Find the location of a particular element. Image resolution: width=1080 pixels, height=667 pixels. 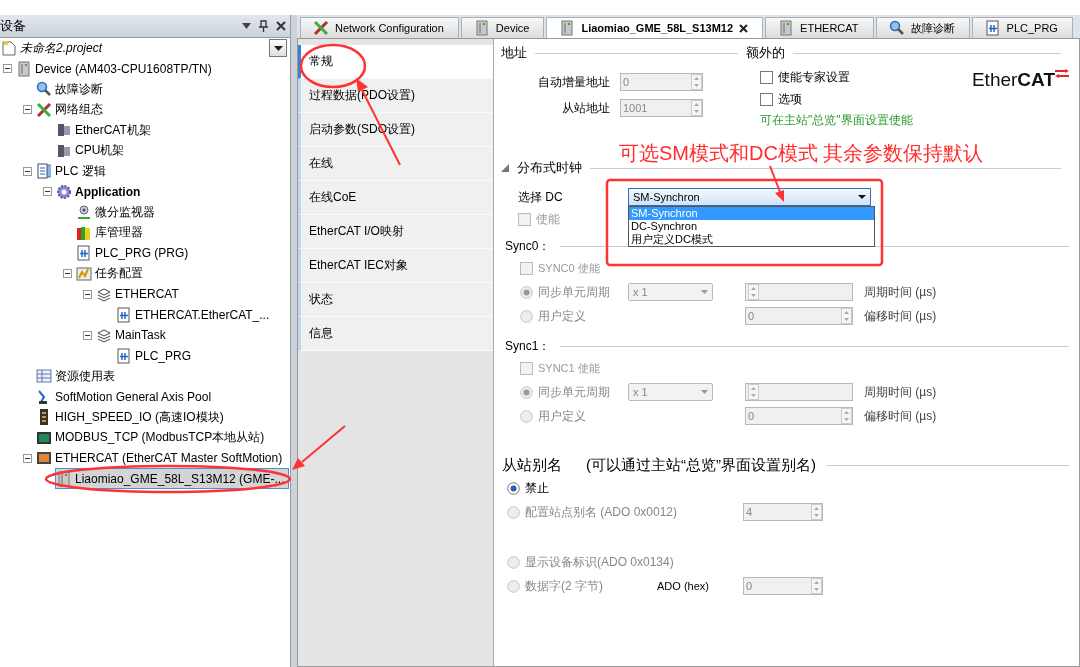

field-label: 自动增量地址 is located at coordinates (573, 82).